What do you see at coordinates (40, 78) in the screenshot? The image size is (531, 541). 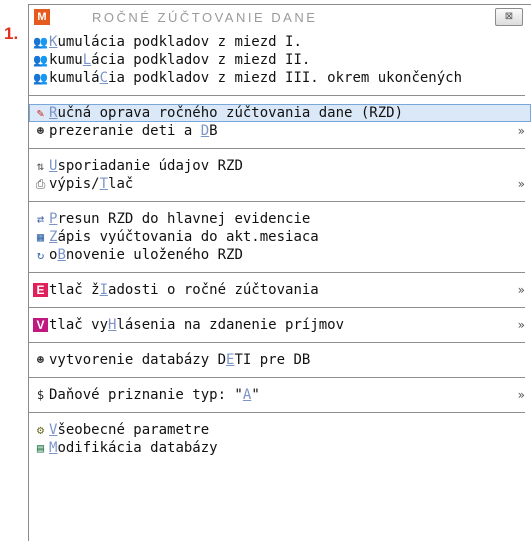 I see `people-list-icon: 👥` at bounding box center [40, 78].